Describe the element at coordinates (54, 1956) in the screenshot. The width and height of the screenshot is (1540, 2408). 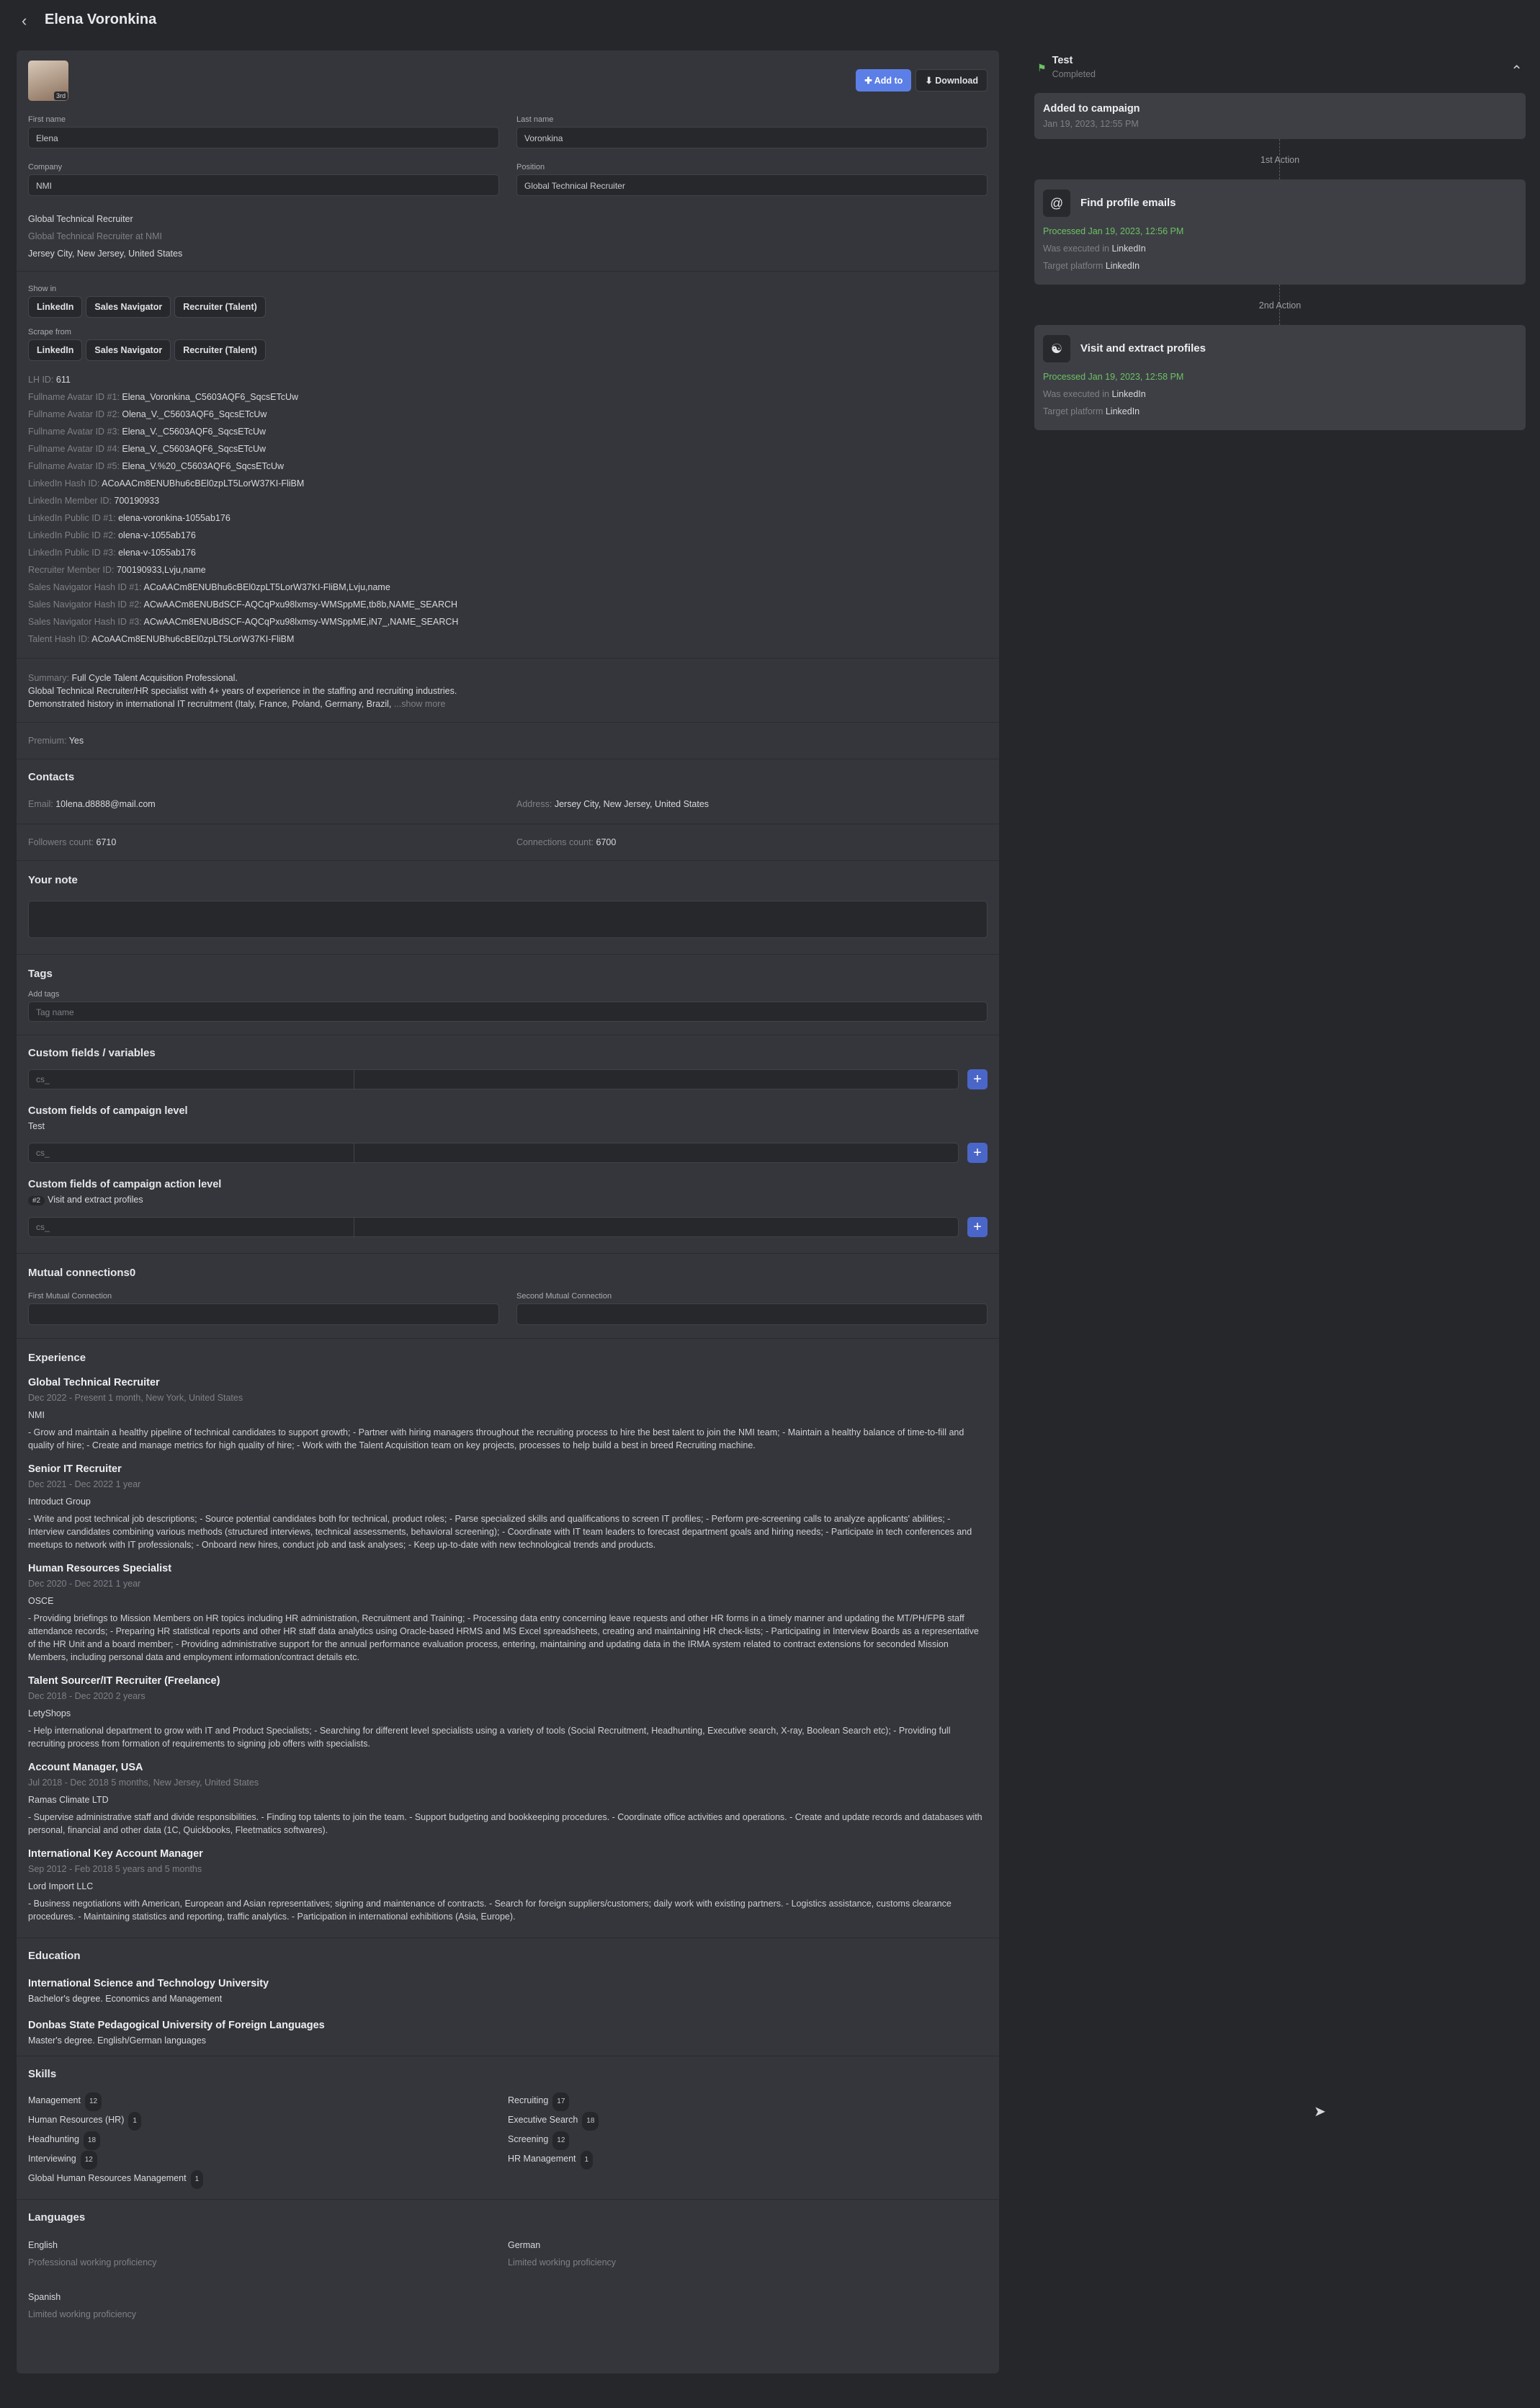
I see `education-title: Education` at that location.